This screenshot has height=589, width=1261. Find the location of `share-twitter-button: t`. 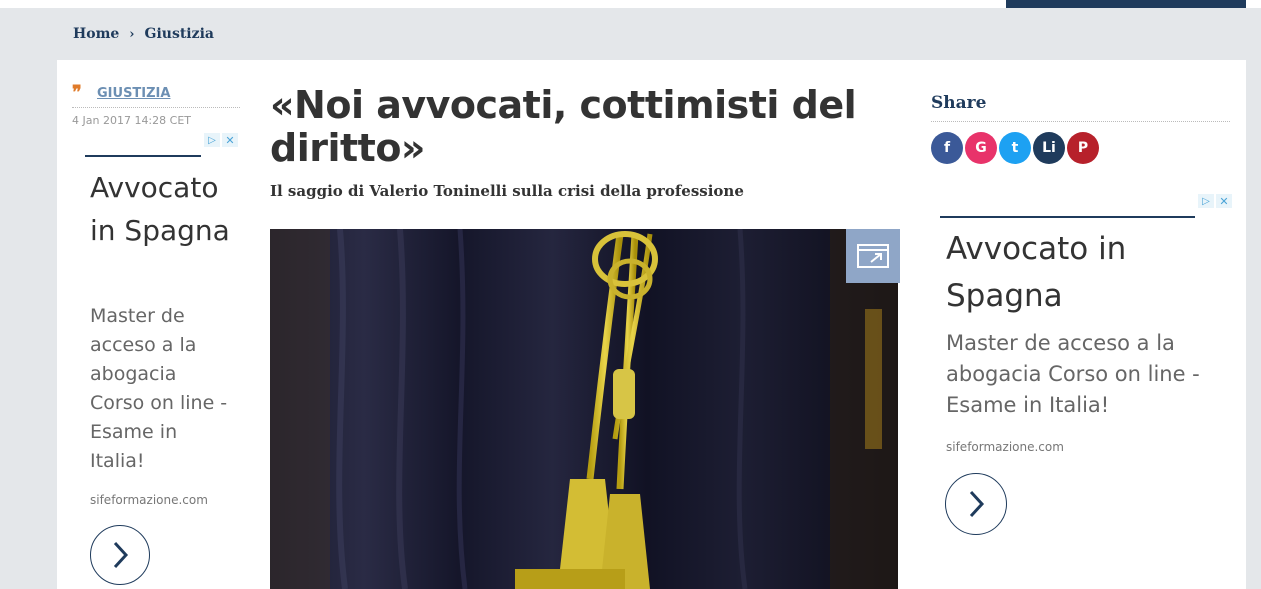

share-twitter-button: t is located at coordinates (1015, 148).